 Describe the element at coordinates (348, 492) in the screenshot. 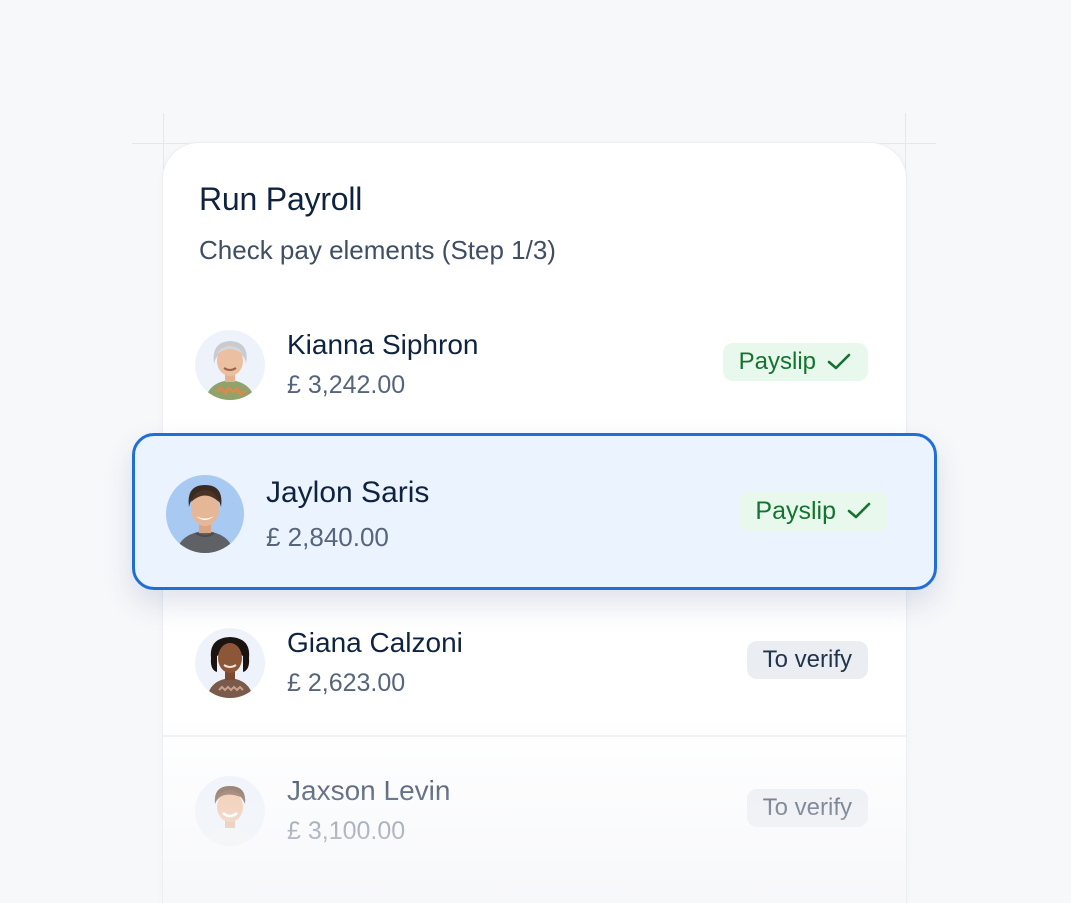

I see `employee-name: Jaylon Saris` at that location.